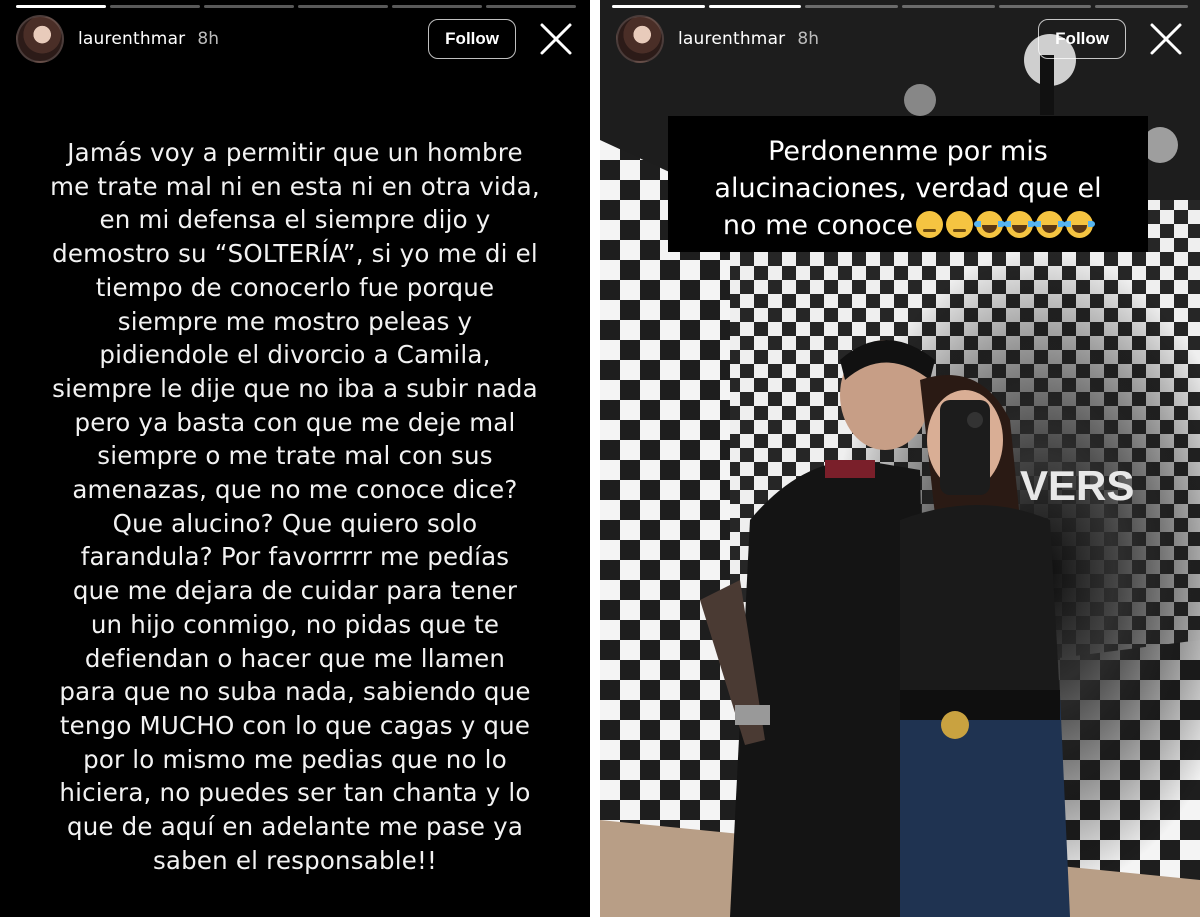 Image resolution: width=1200 pixels, height=917 pixels. I want to click on caption-line-with-emojis: no me conoce, so click(908, 225).